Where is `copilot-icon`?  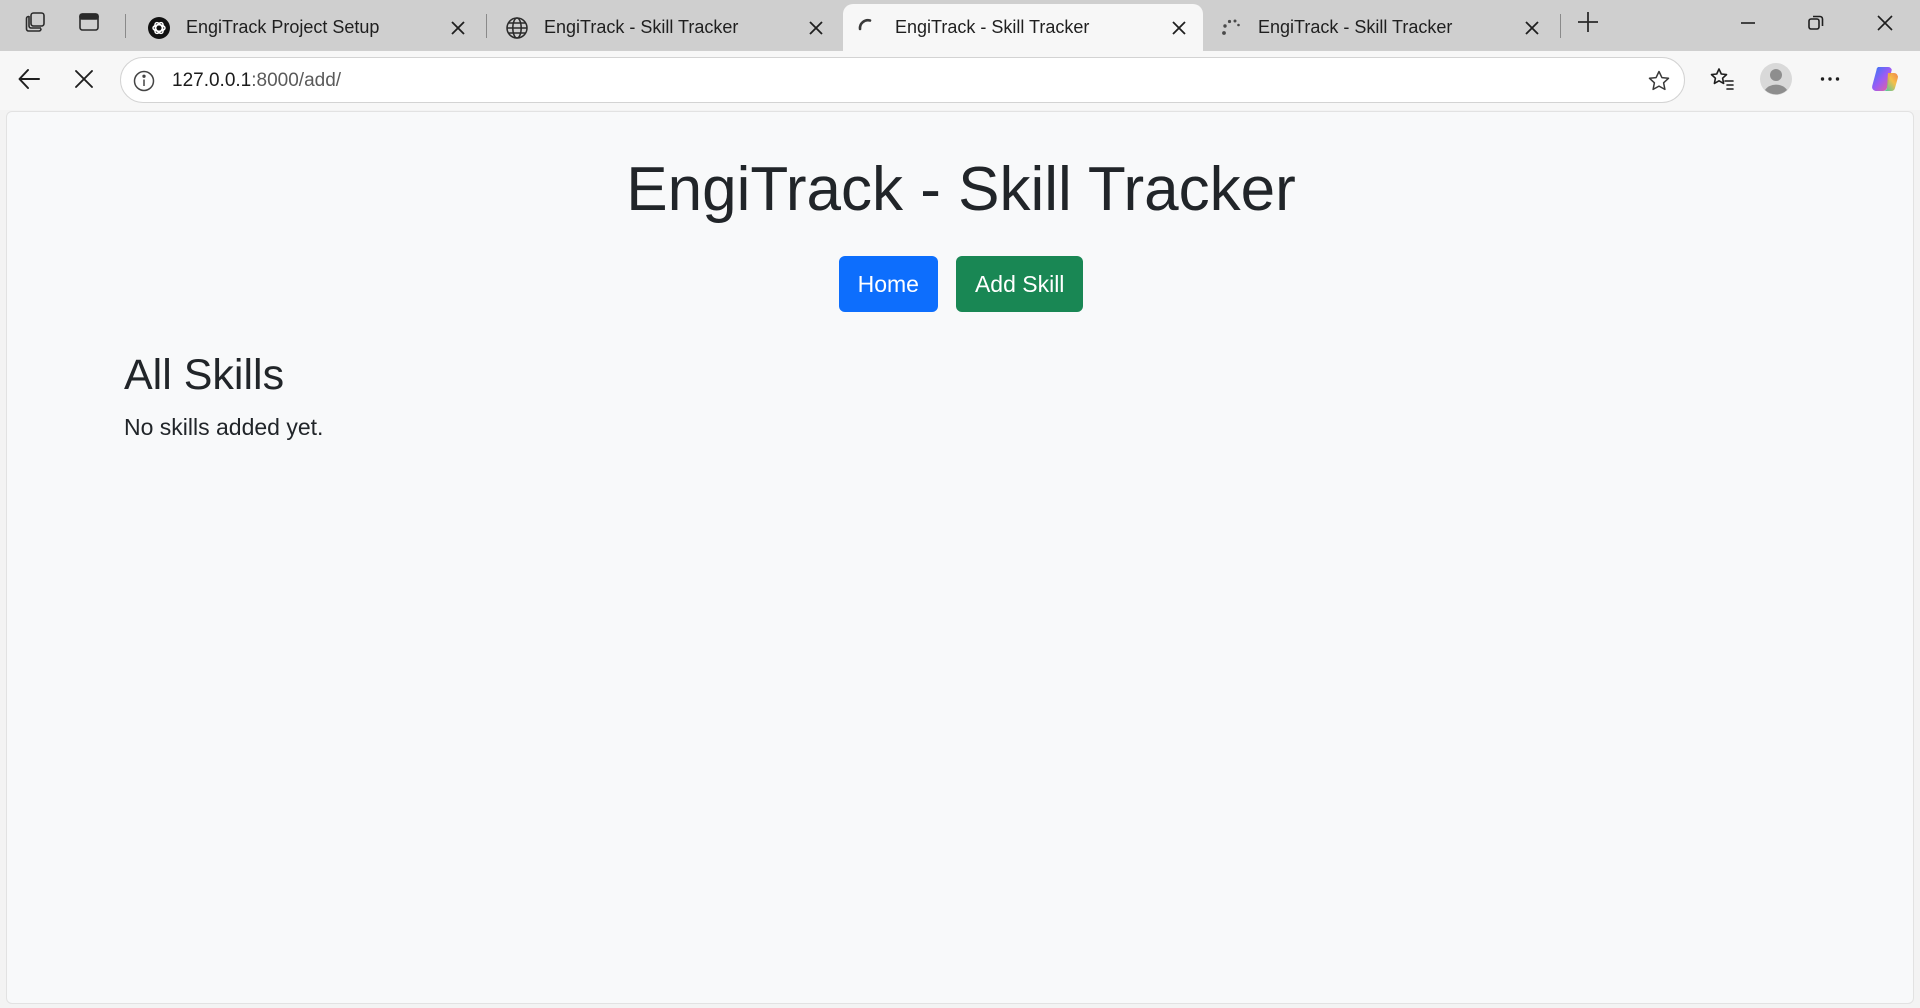 copilot-icon is located at coordinates (1885, 81).